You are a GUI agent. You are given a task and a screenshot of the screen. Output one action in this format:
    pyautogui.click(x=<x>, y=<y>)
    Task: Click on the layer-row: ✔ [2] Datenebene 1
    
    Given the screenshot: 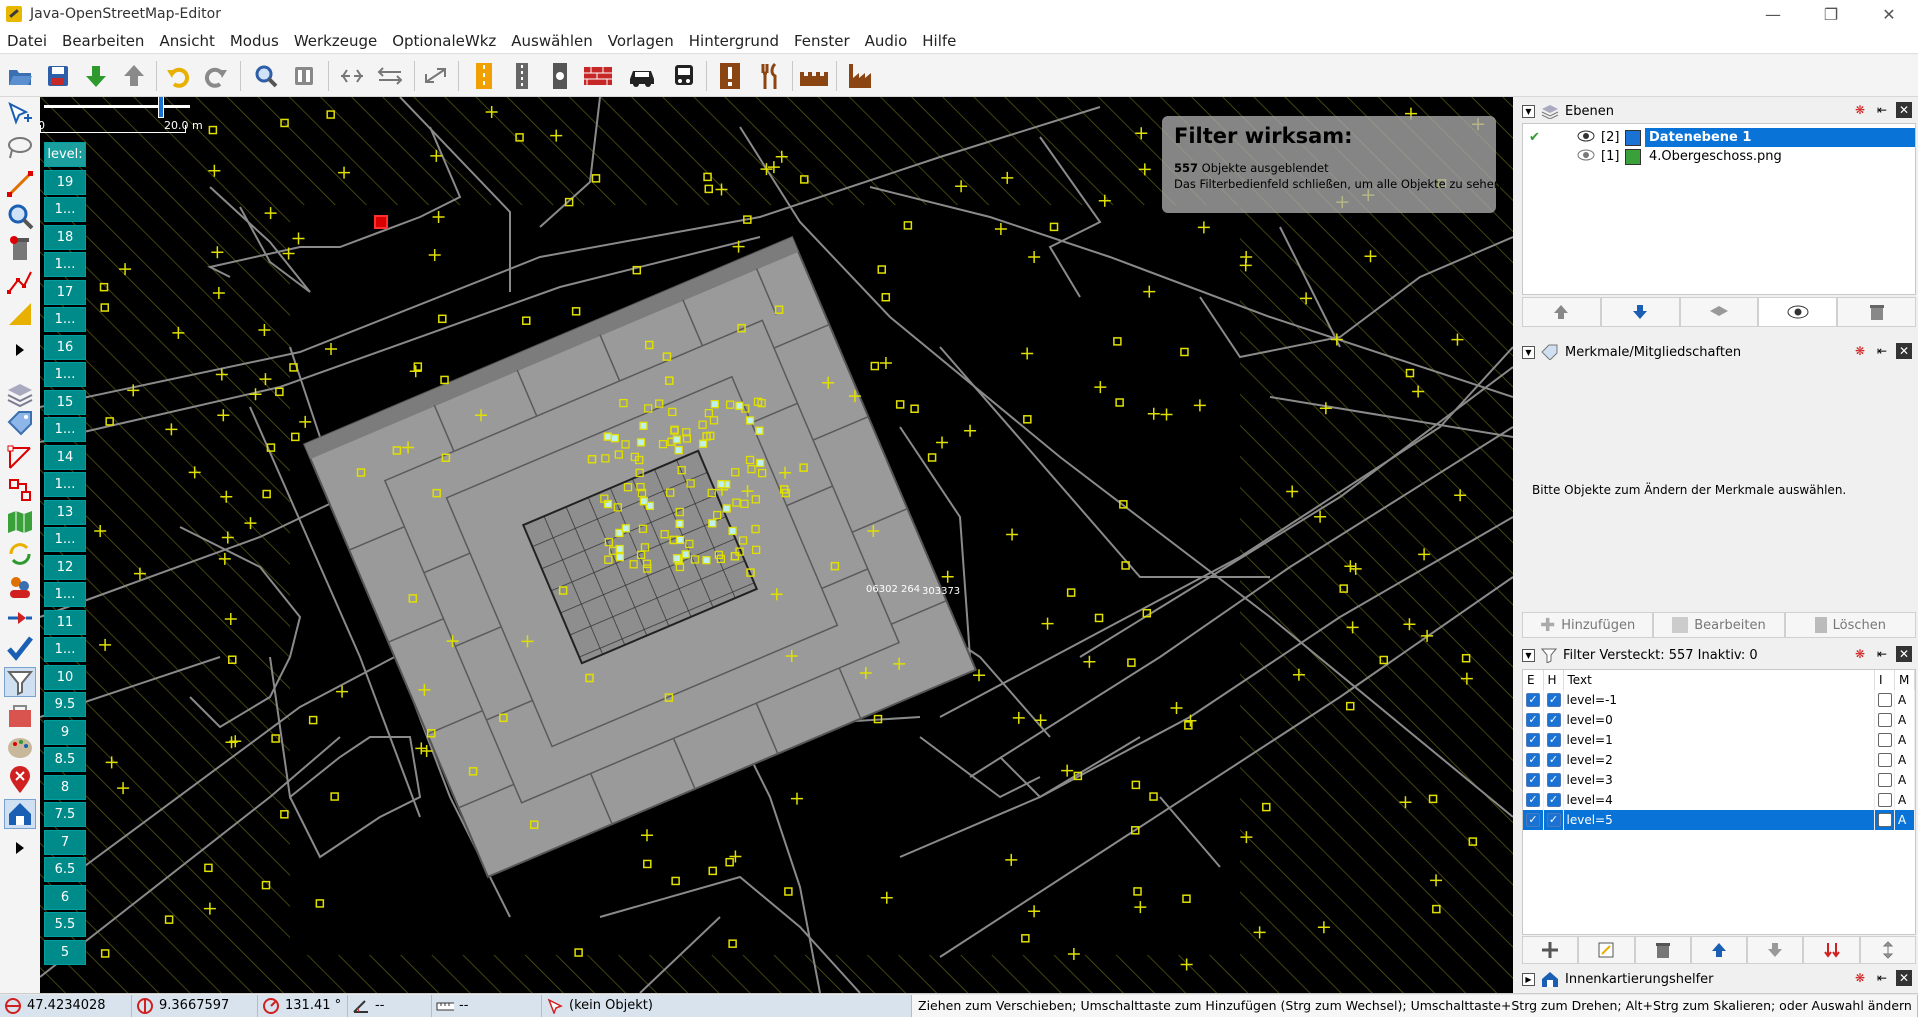 What is the action you would take?
    pyautogui.click(x=1719, y=137)
    